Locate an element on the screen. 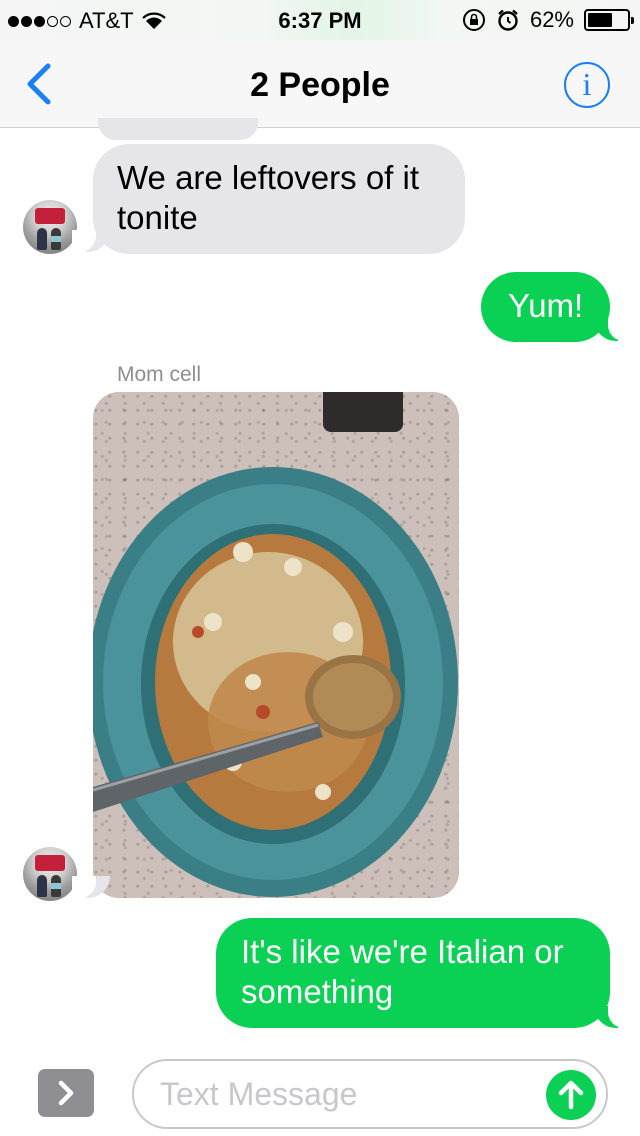 Image resolution: width=640 pixels, height=1136 pixels. chevron-left-icon is located at coordinates (39, 84).